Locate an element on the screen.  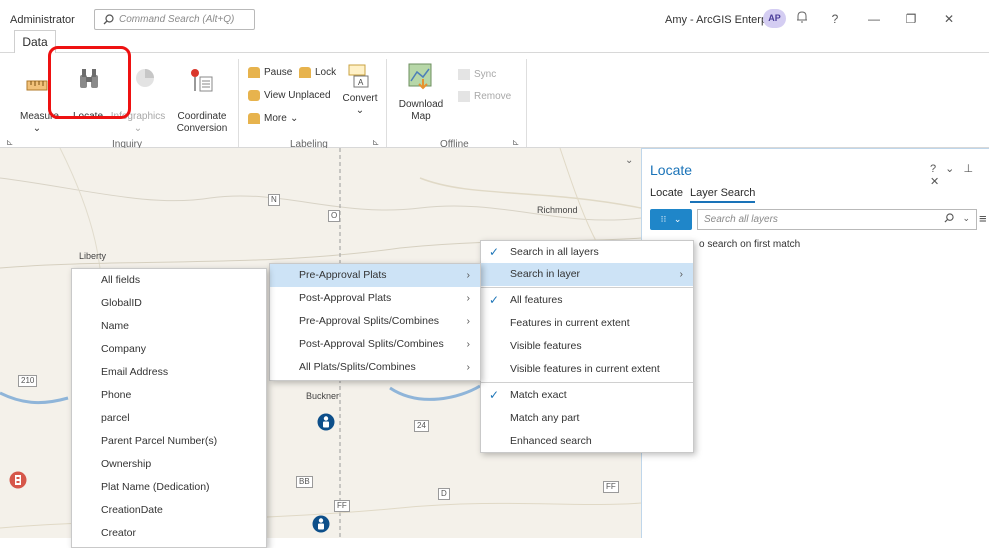
lock-label-icon is located at coordinates (305, 72).